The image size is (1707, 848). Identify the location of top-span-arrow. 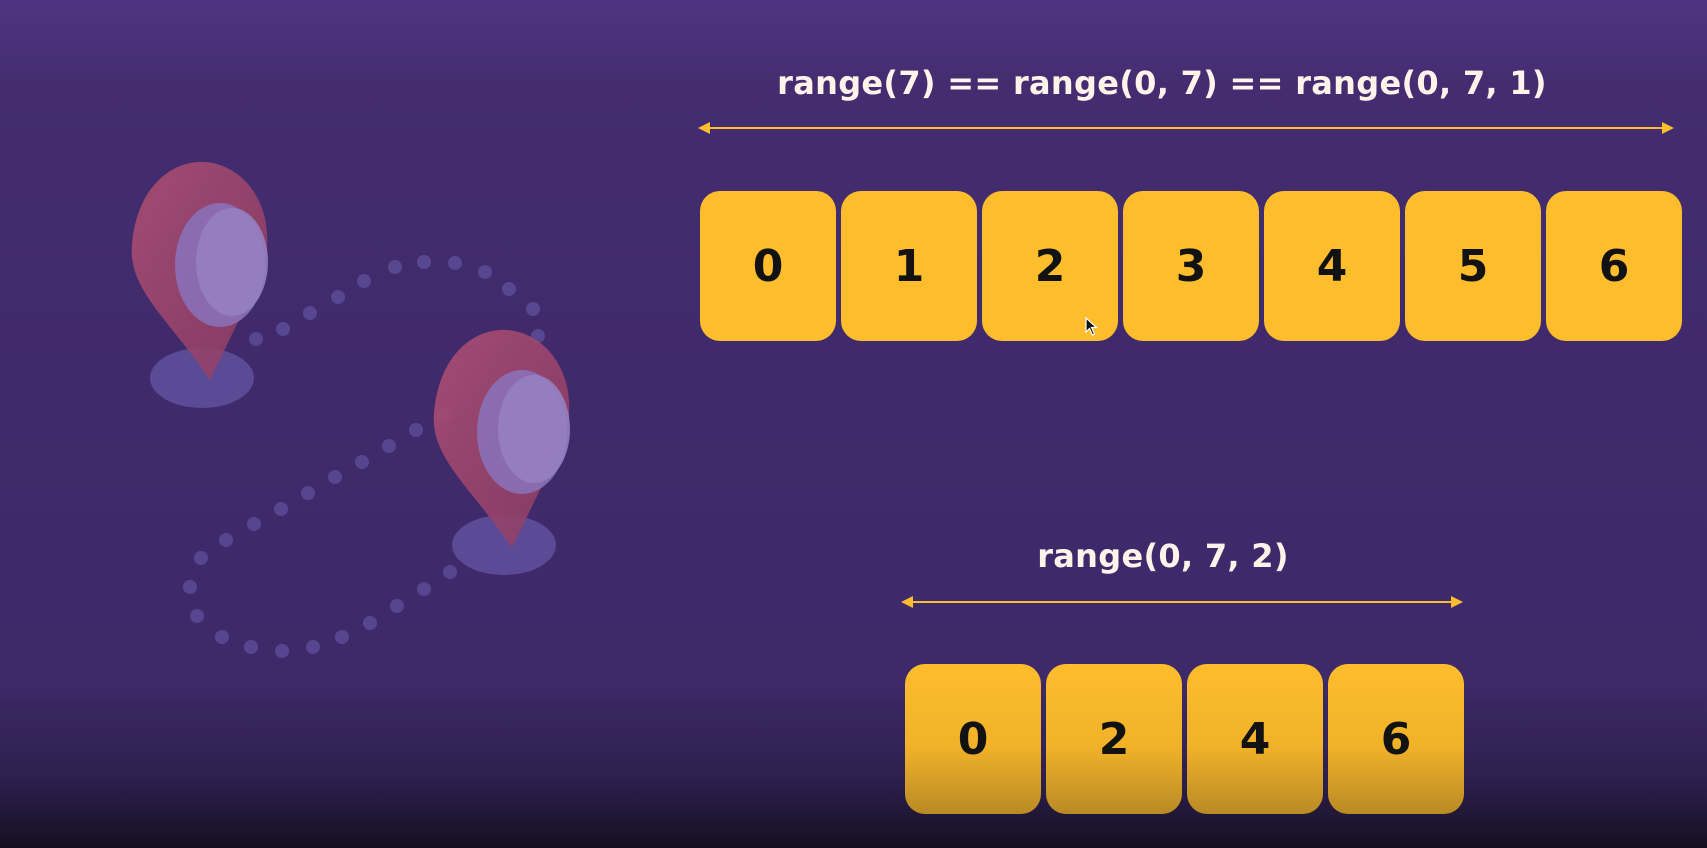
(1186, 128).